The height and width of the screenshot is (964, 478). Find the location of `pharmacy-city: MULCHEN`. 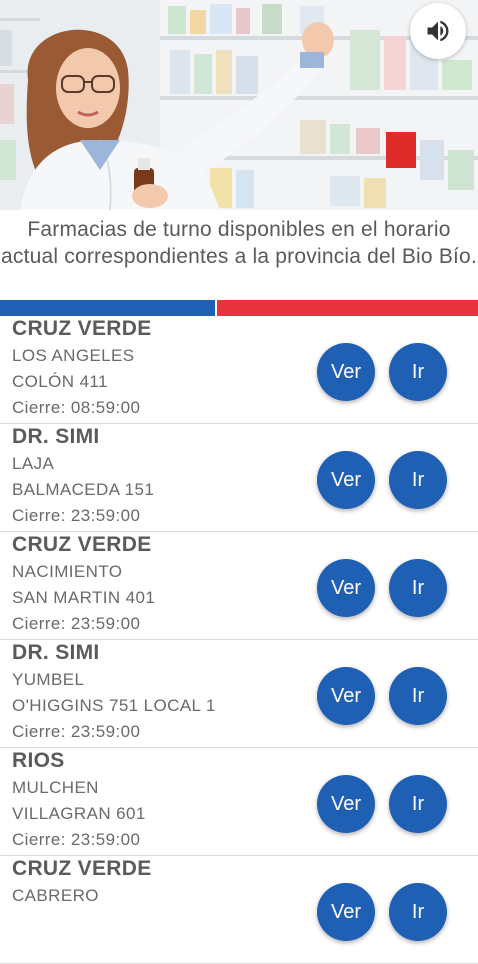

pharmacy-city: MULCHEN is located at coordinates (55, 787).